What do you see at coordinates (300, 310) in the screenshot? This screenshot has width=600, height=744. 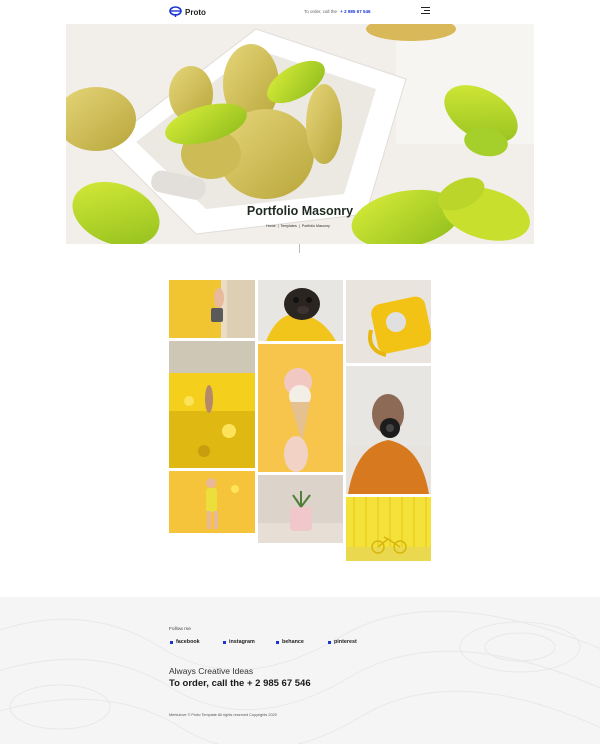 I see `gallery-item-pug` at bounding box center [300, 310].